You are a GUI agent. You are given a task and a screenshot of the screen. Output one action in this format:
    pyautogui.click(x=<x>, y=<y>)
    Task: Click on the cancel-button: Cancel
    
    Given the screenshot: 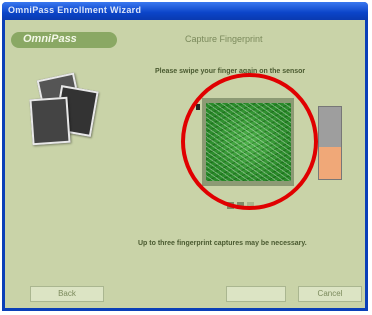 What is the action you would take?
    pyautogui.click(x=330, y=294)
    